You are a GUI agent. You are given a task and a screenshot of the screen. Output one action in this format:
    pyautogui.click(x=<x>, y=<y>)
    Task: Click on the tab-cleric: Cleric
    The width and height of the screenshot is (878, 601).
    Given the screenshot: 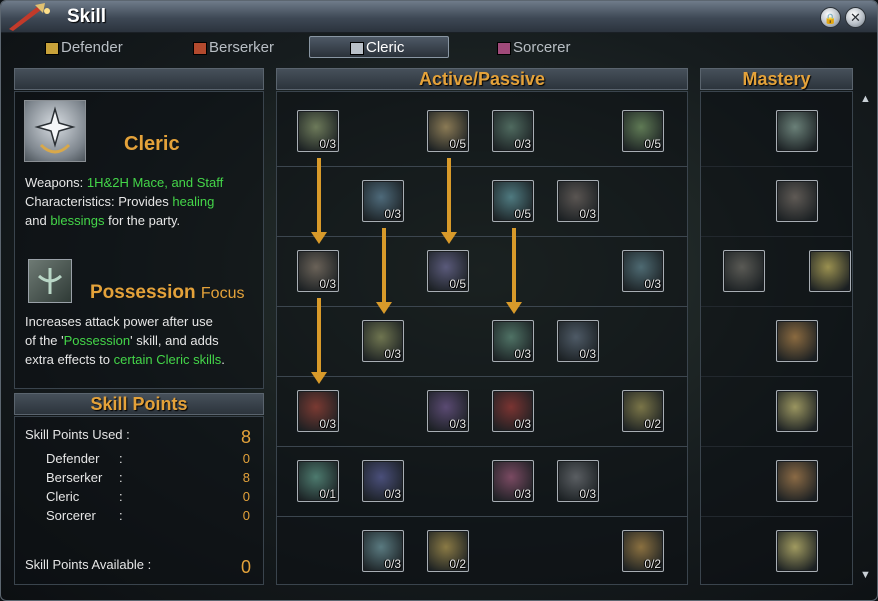 What is the action you would take?
    pyautogui.click(x=379, y=47)
    